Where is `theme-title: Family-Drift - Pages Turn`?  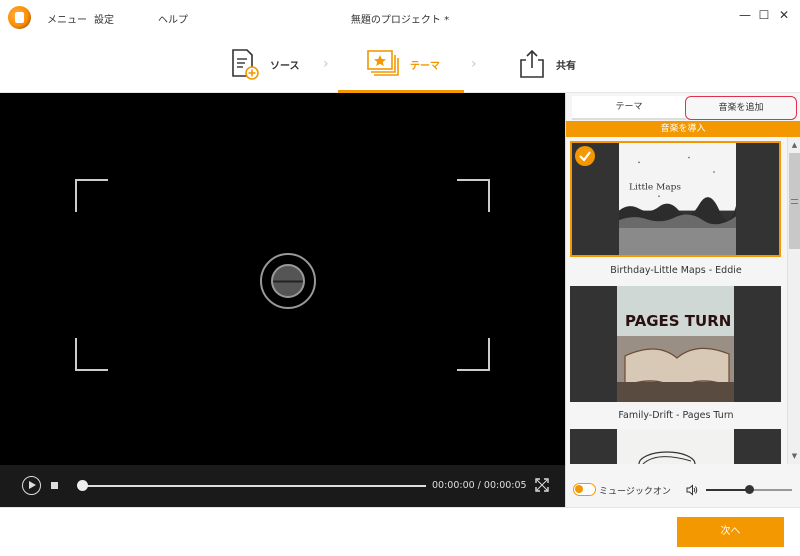
theme-title: Family-Drift - Pages Turn is located at coordinates (676, 415).